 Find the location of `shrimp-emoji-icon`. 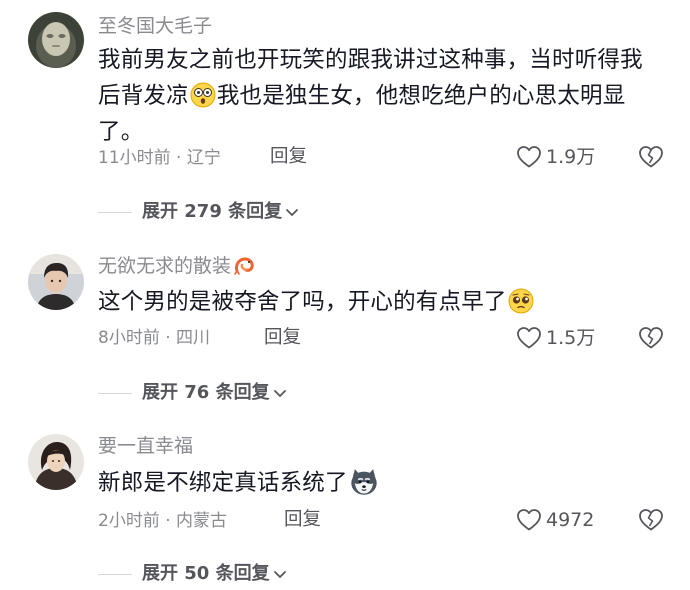

shrimp-emoji-icon is located at coordinates (244, 266).